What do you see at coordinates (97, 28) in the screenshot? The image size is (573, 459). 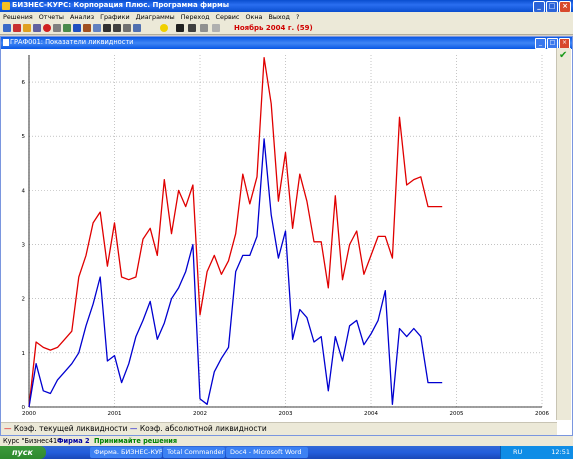 I see `info-icon` at bounding box center [97, 28].